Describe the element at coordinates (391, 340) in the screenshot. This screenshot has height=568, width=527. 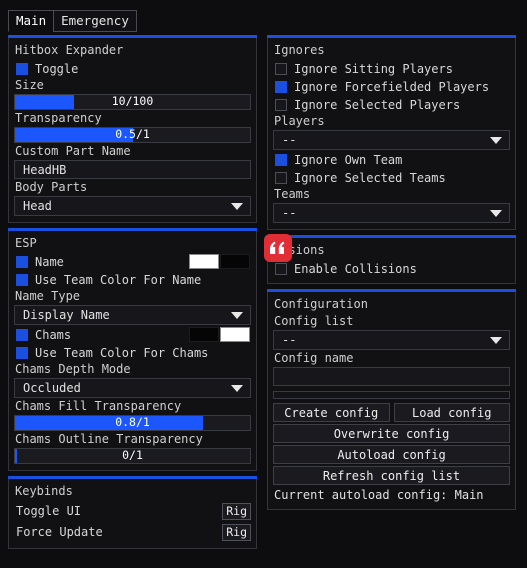
I see `config-list-dropdown: --` at that location.